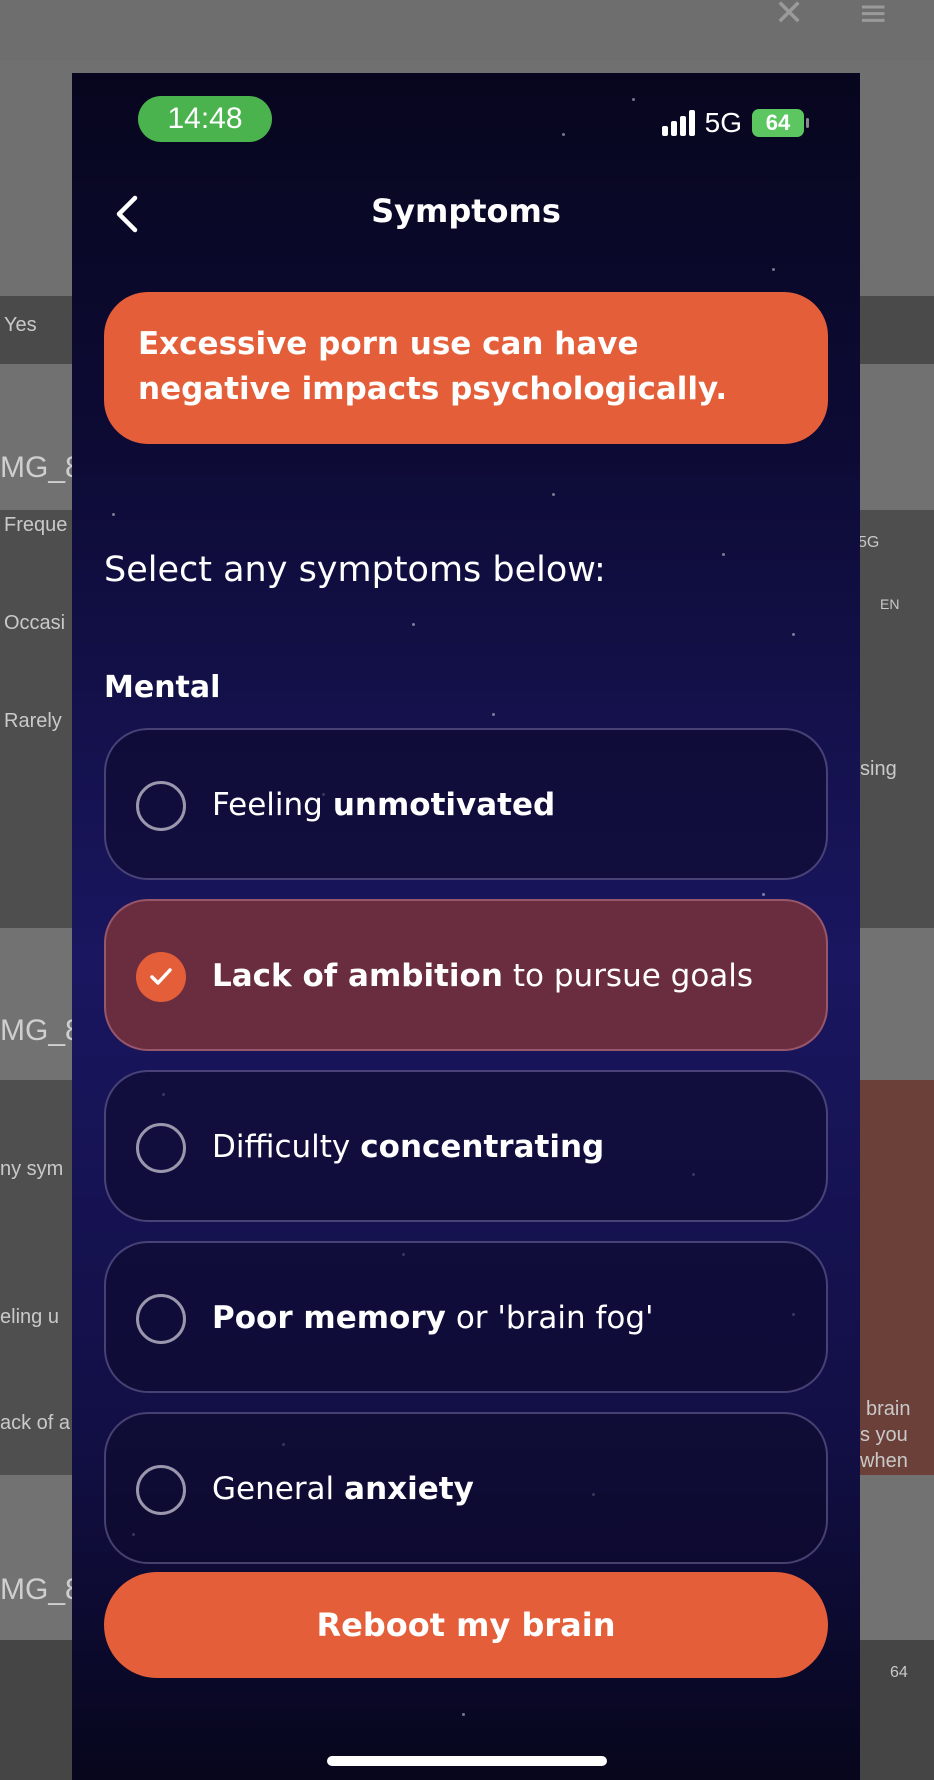  I want to click on label-part: to pursue goals, so click(633, 976).